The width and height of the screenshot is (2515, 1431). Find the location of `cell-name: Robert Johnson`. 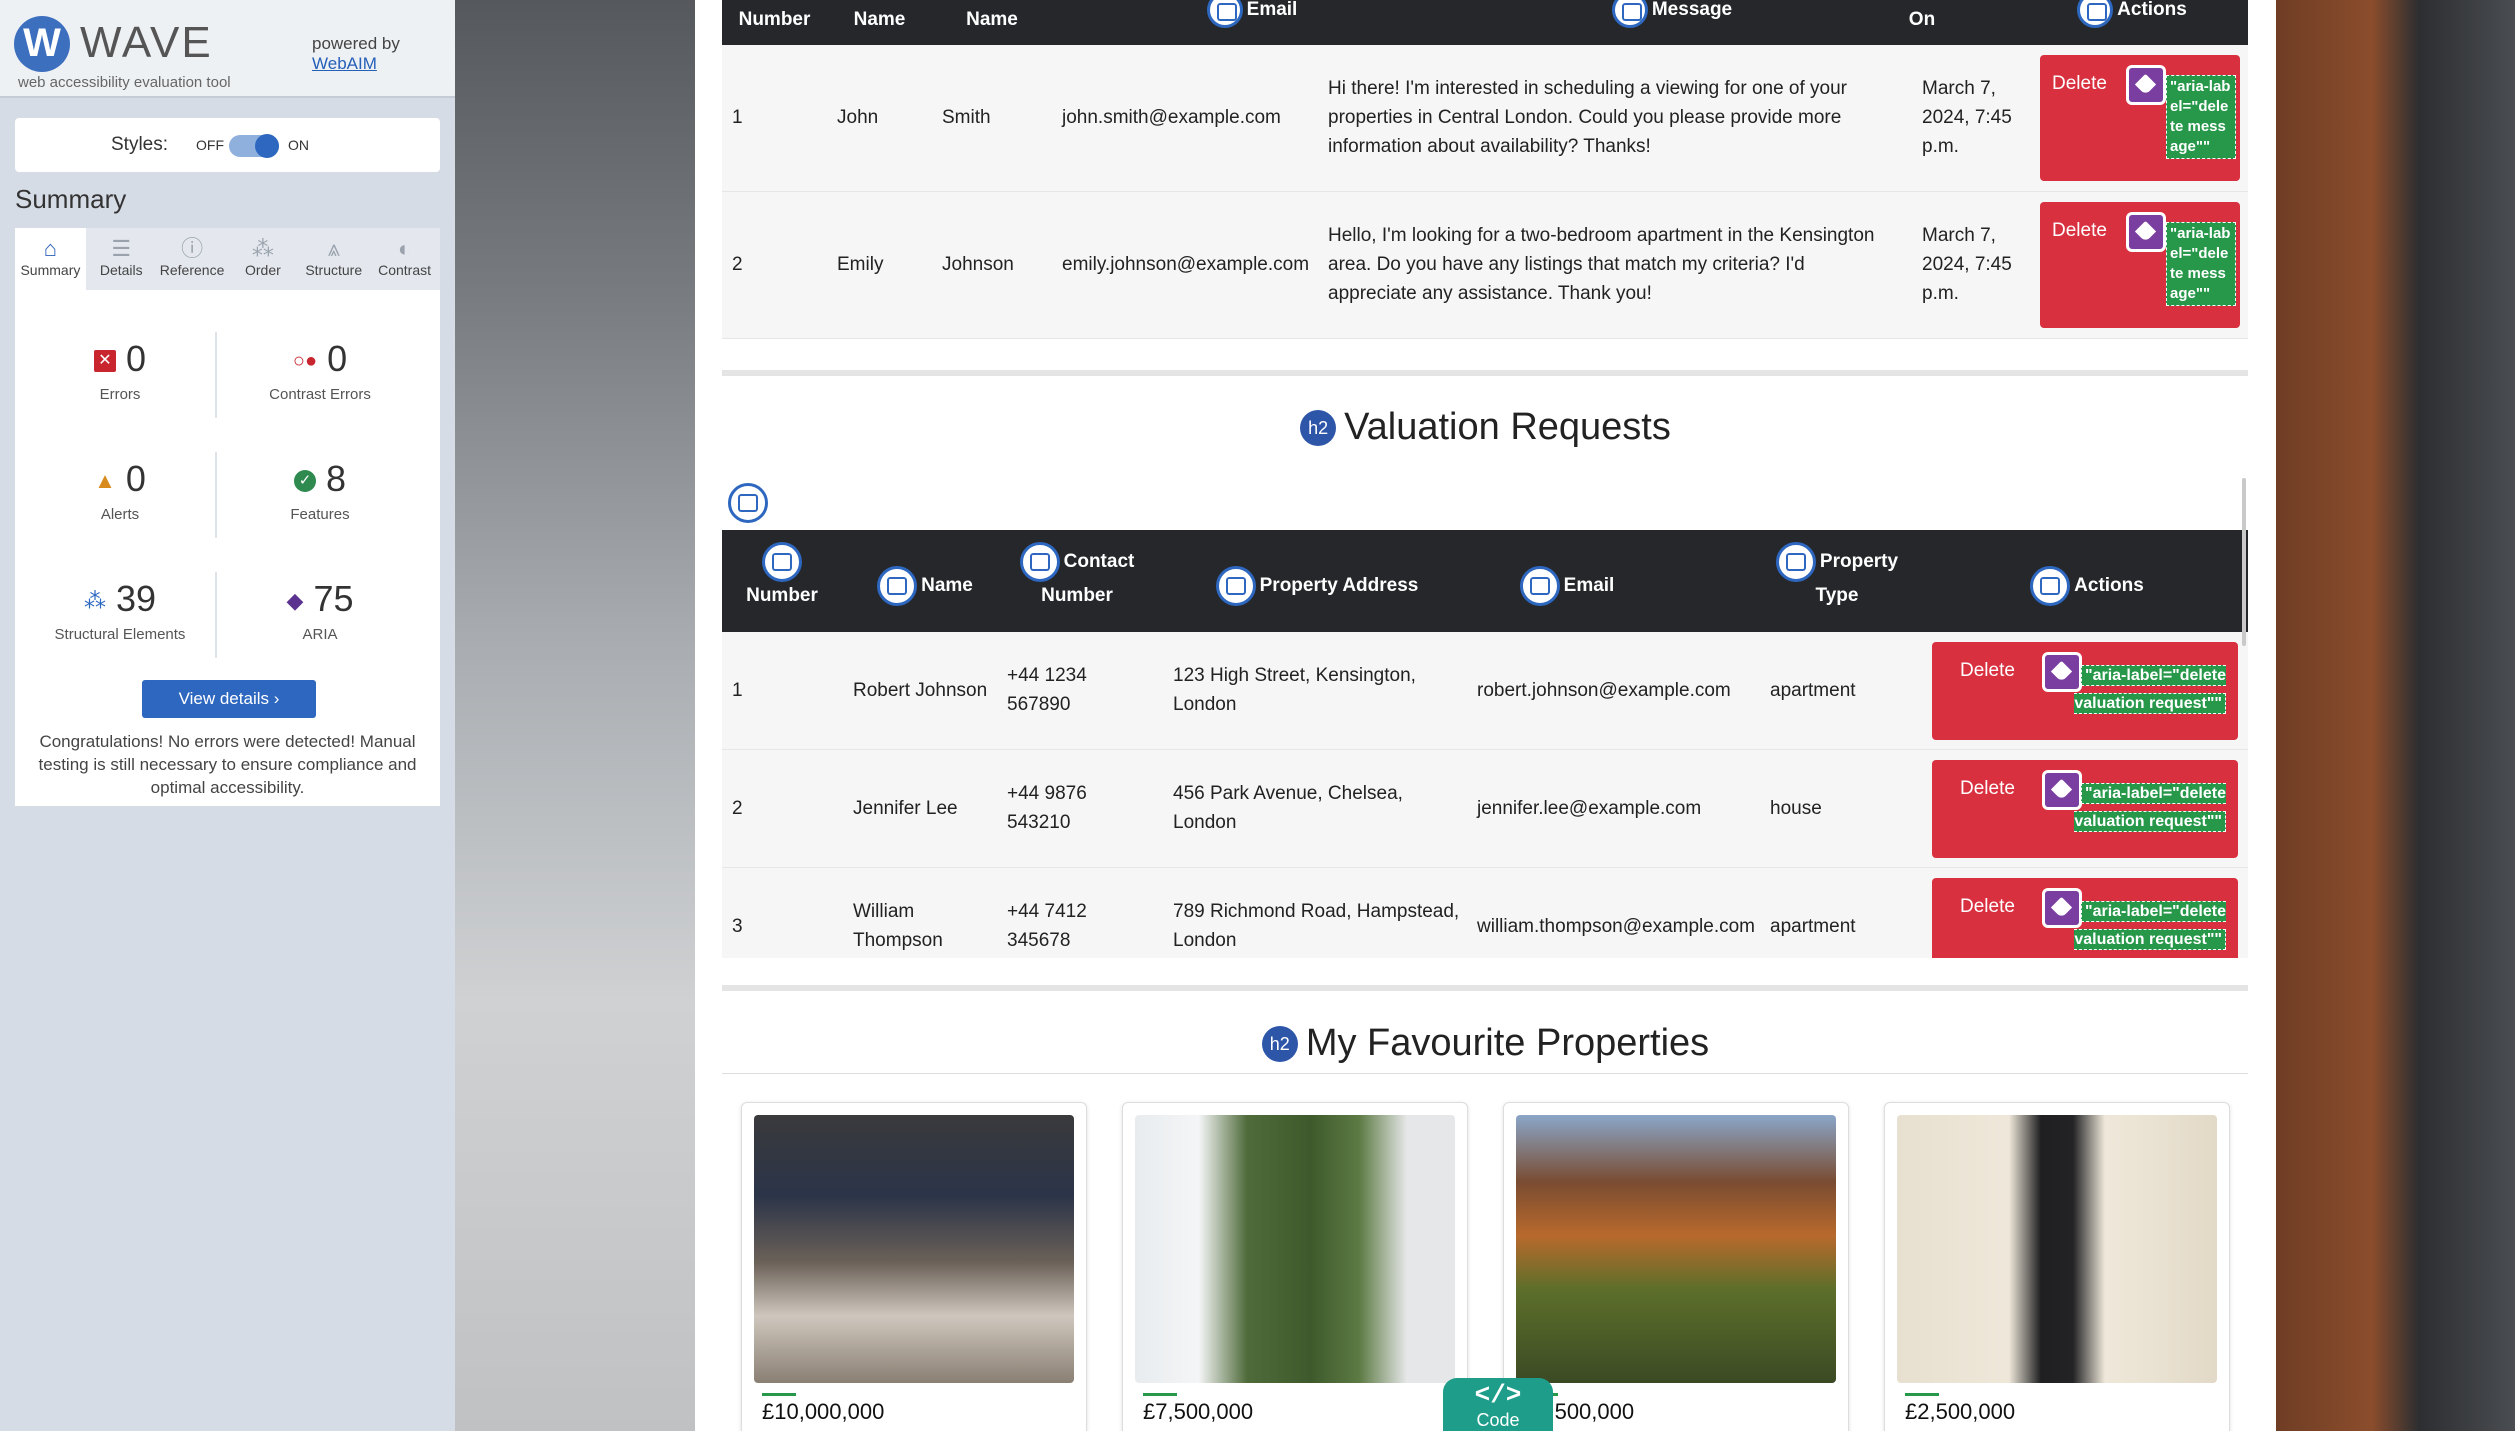

cell-name: Robert Johnson is located at coordinates (920, 690).